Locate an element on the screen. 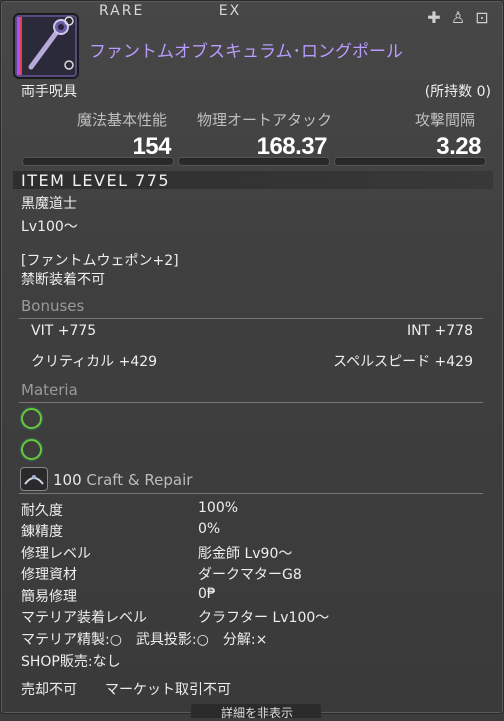 The image size is (504, 721). stat-label-delay: 攻撃間隔 is located at coordinates (445, 120).